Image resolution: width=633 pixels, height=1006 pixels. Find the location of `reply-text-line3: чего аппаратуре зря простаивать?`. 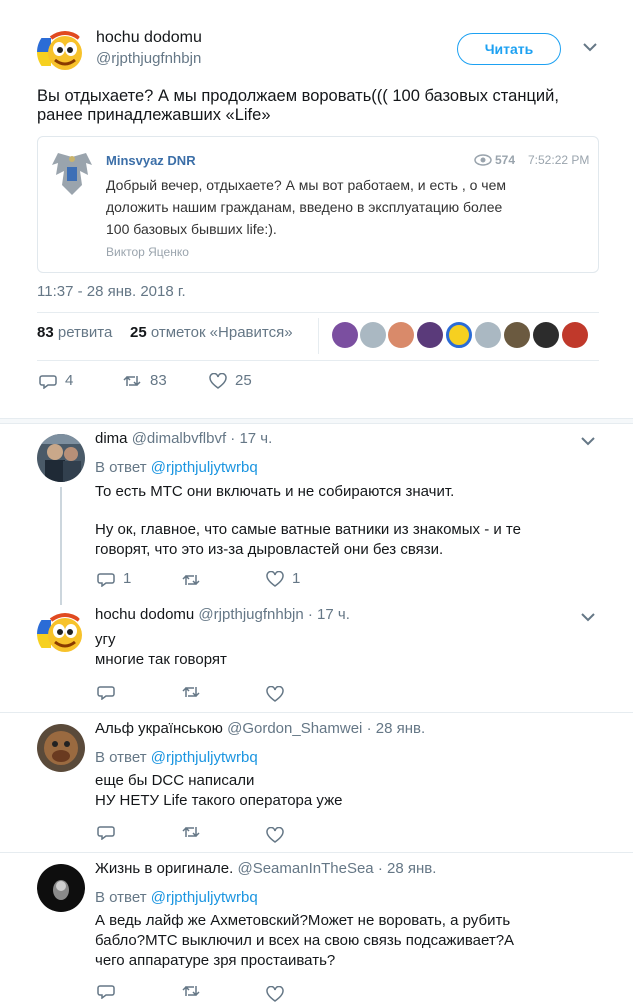

reply-text-line3: чего аппаратуре зря простаивать? is located at coordinates (215, 960).